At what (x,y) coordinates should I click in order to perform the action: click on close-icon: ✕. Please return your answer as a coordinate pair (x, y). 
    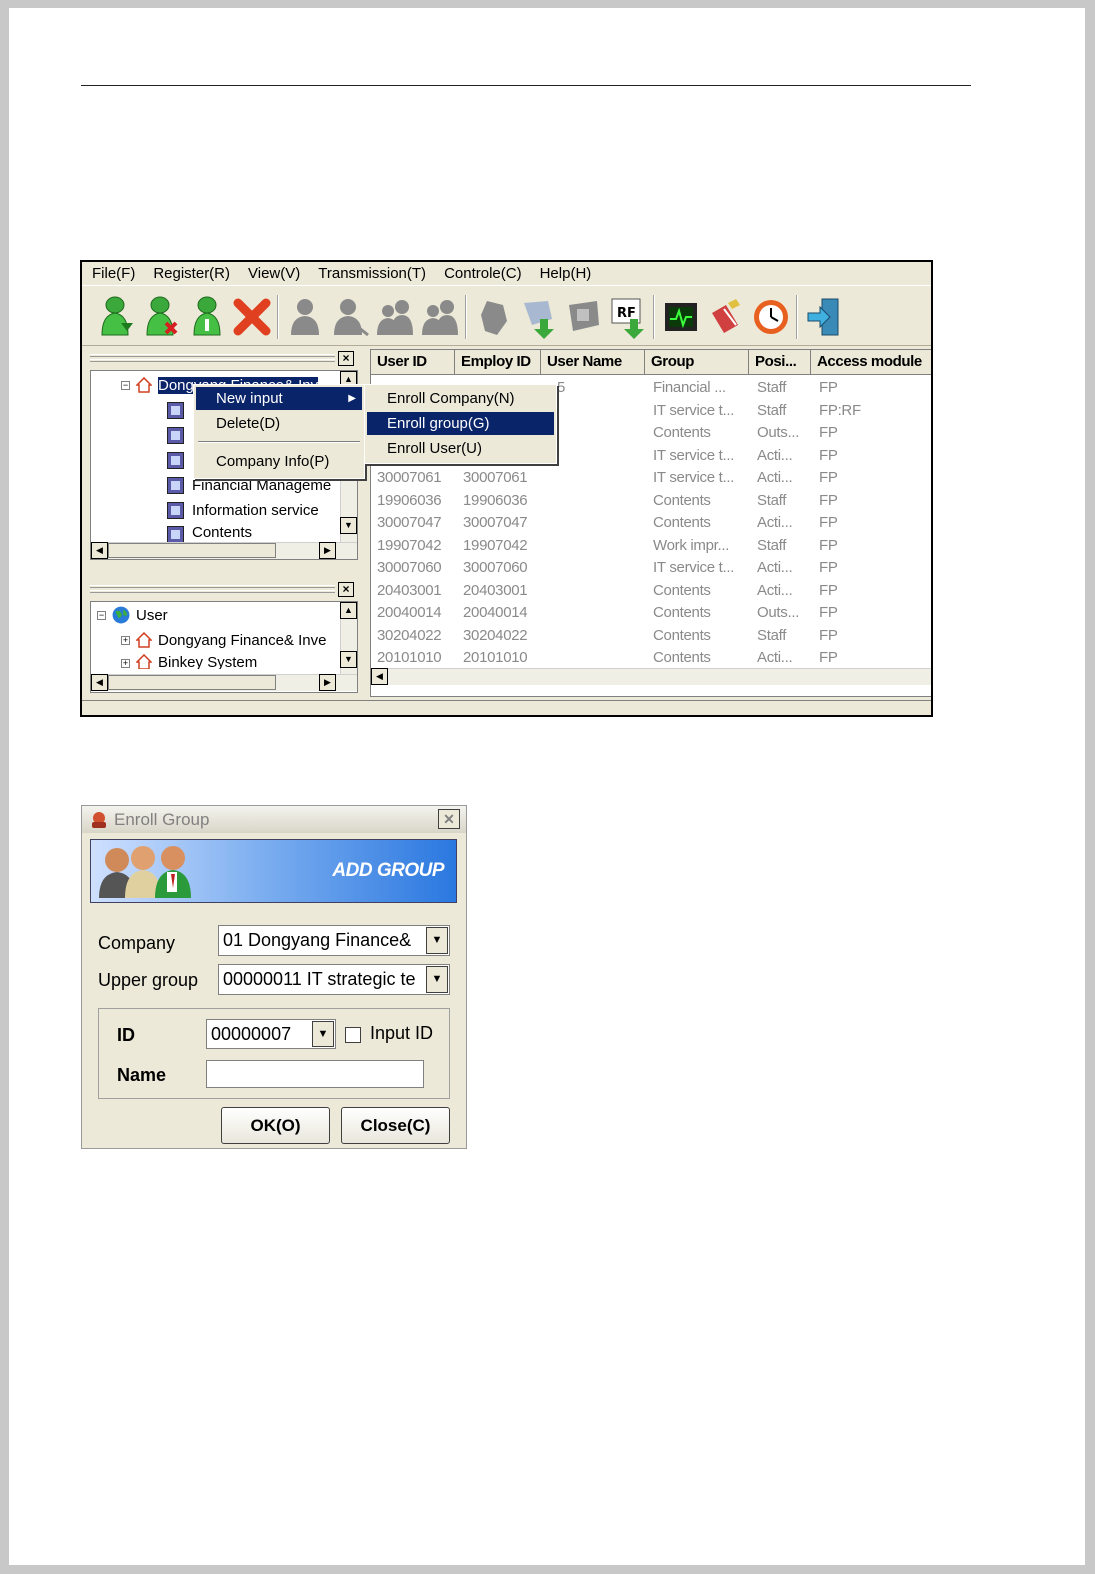
    Looking at the image, I should click on (449, 819).